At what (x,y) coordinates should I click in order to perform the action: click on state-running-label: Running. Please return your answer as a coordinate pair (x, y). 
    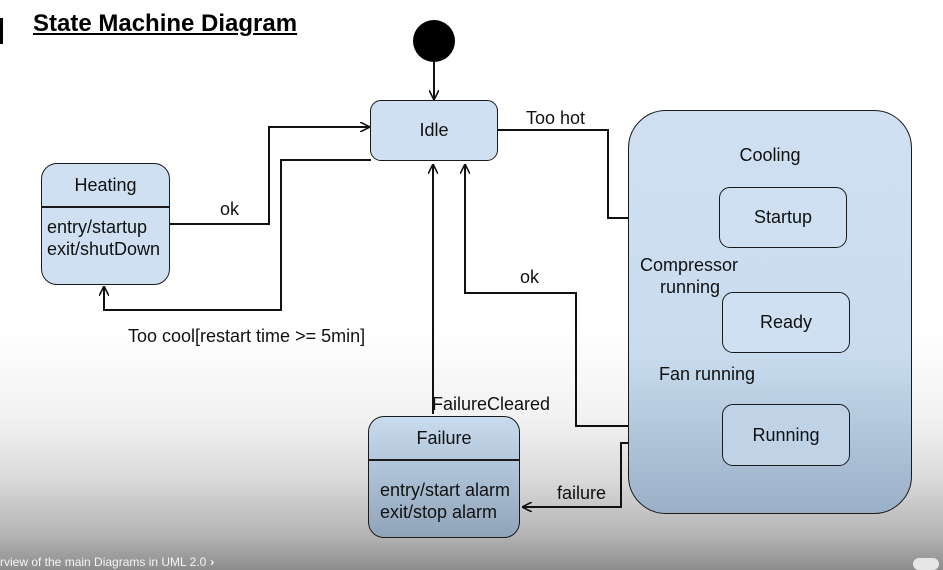
    Looking at the image, I should click on (786, 434).